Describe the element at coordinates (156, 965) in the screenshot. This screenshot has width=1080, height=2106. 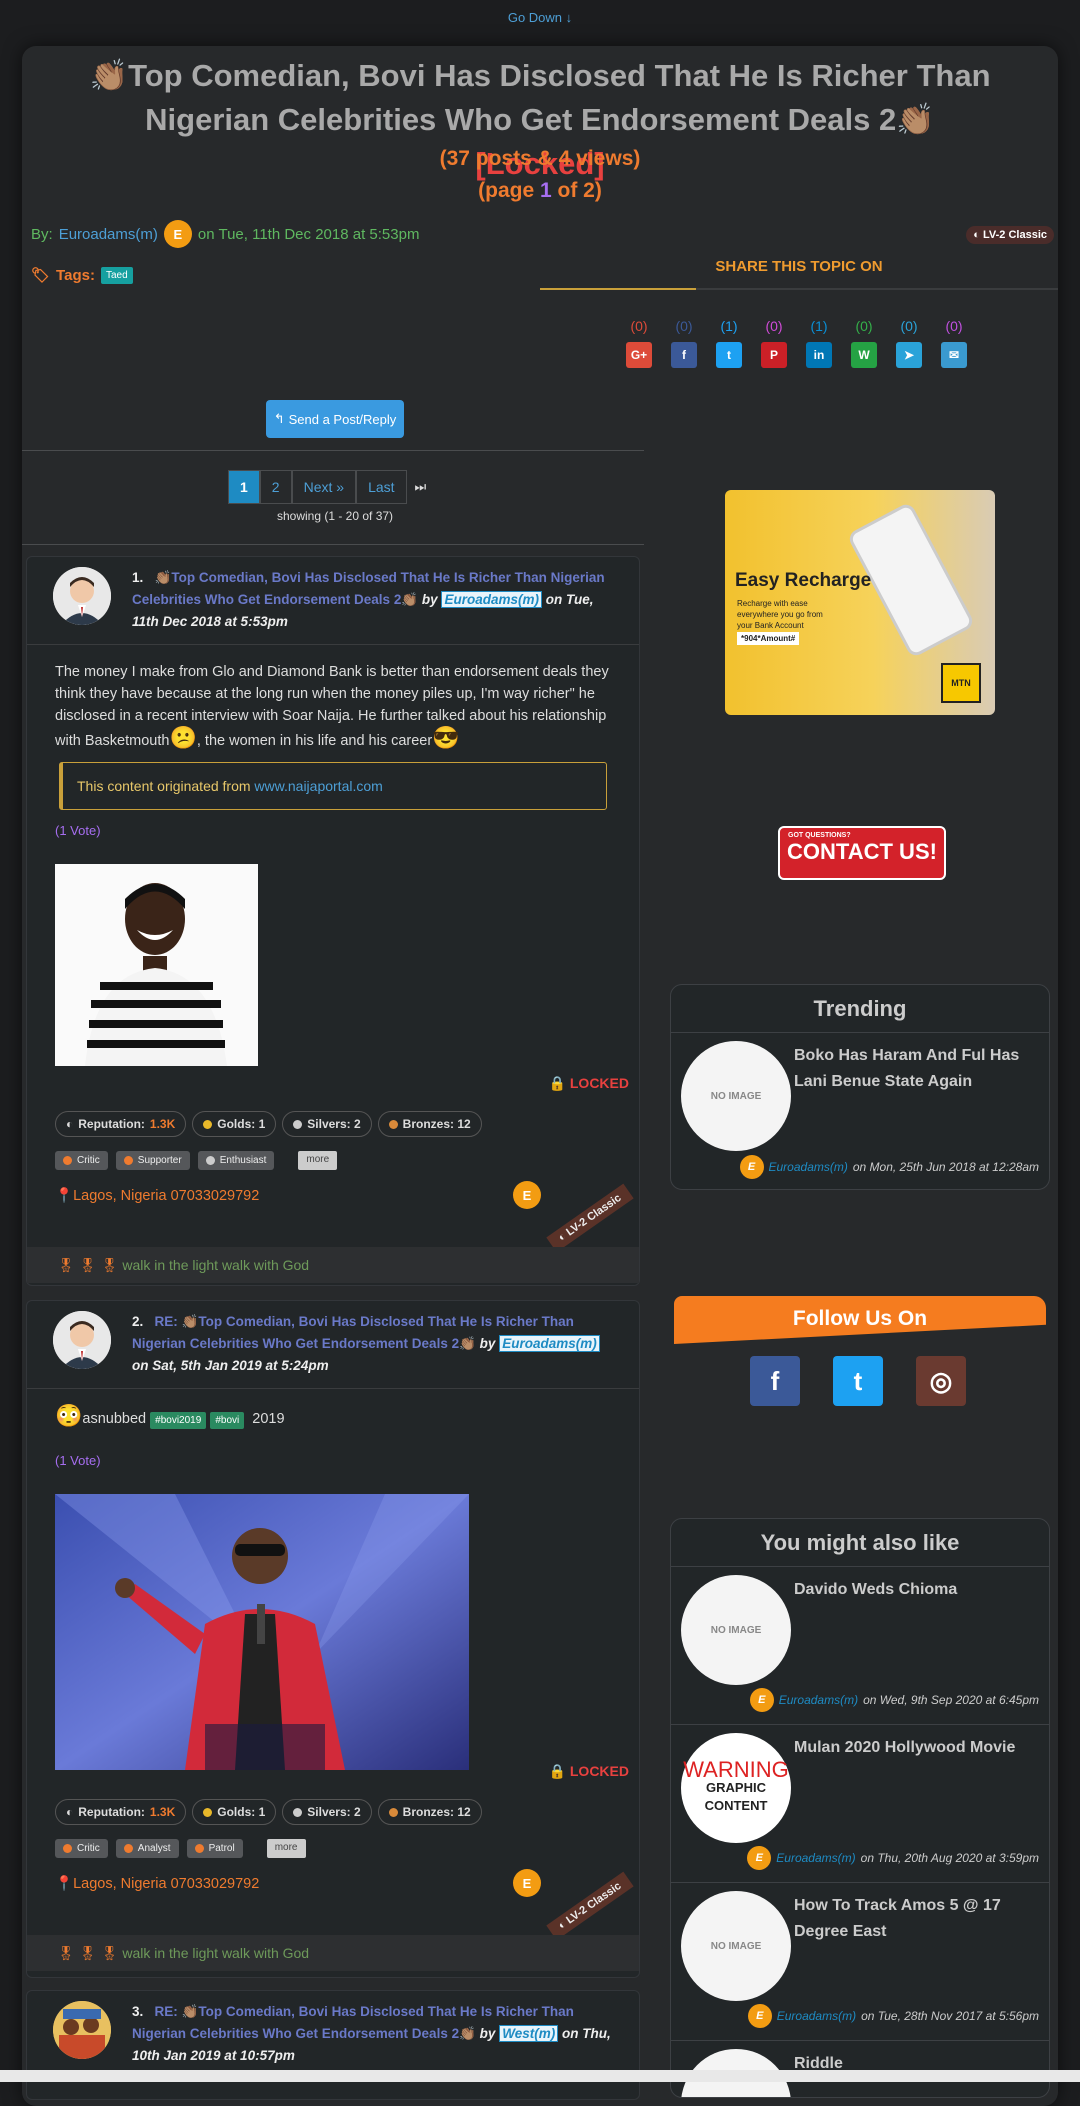
I see `post-image` at that location.